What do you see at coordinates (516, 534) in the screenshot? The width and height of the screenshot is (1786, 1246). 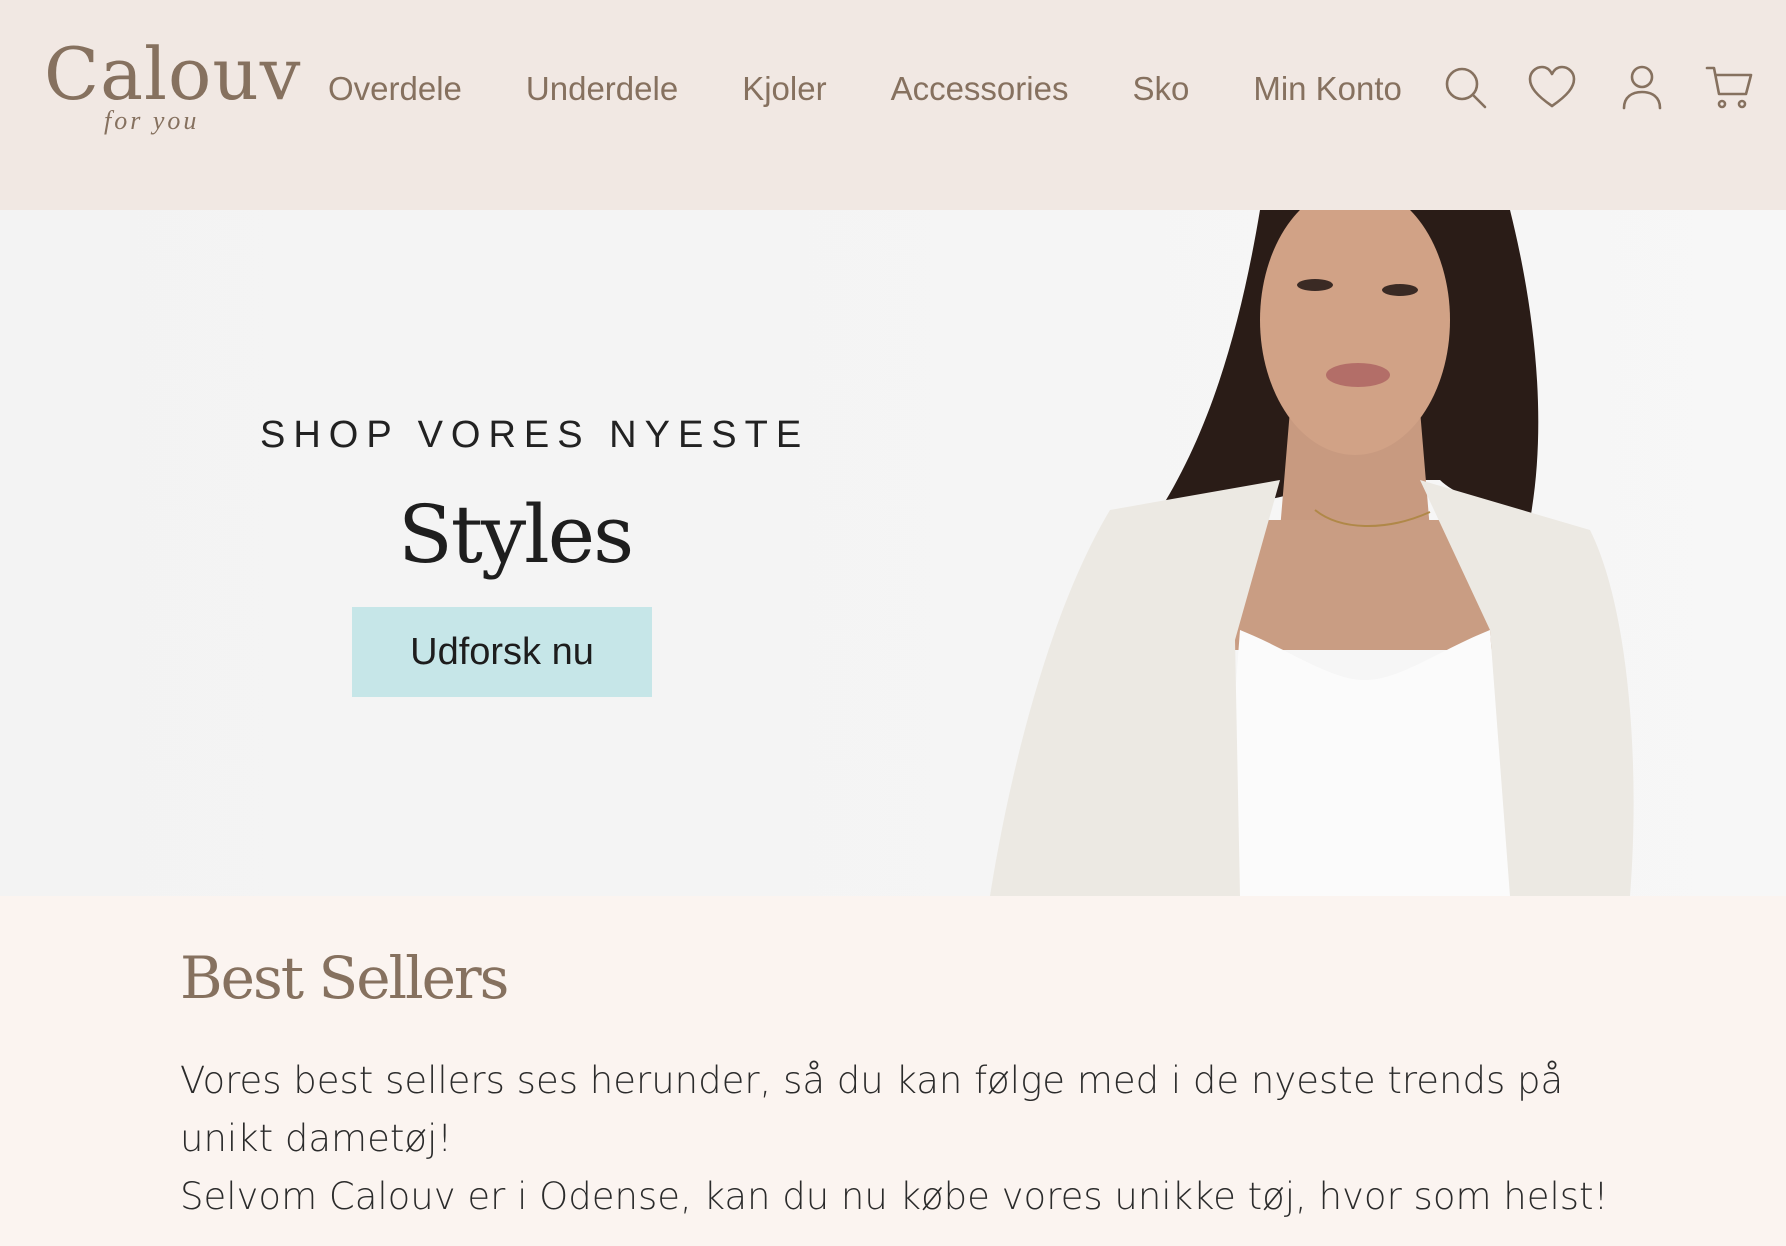 I see `hero-title: Styles` at bounding box center [516, 534].